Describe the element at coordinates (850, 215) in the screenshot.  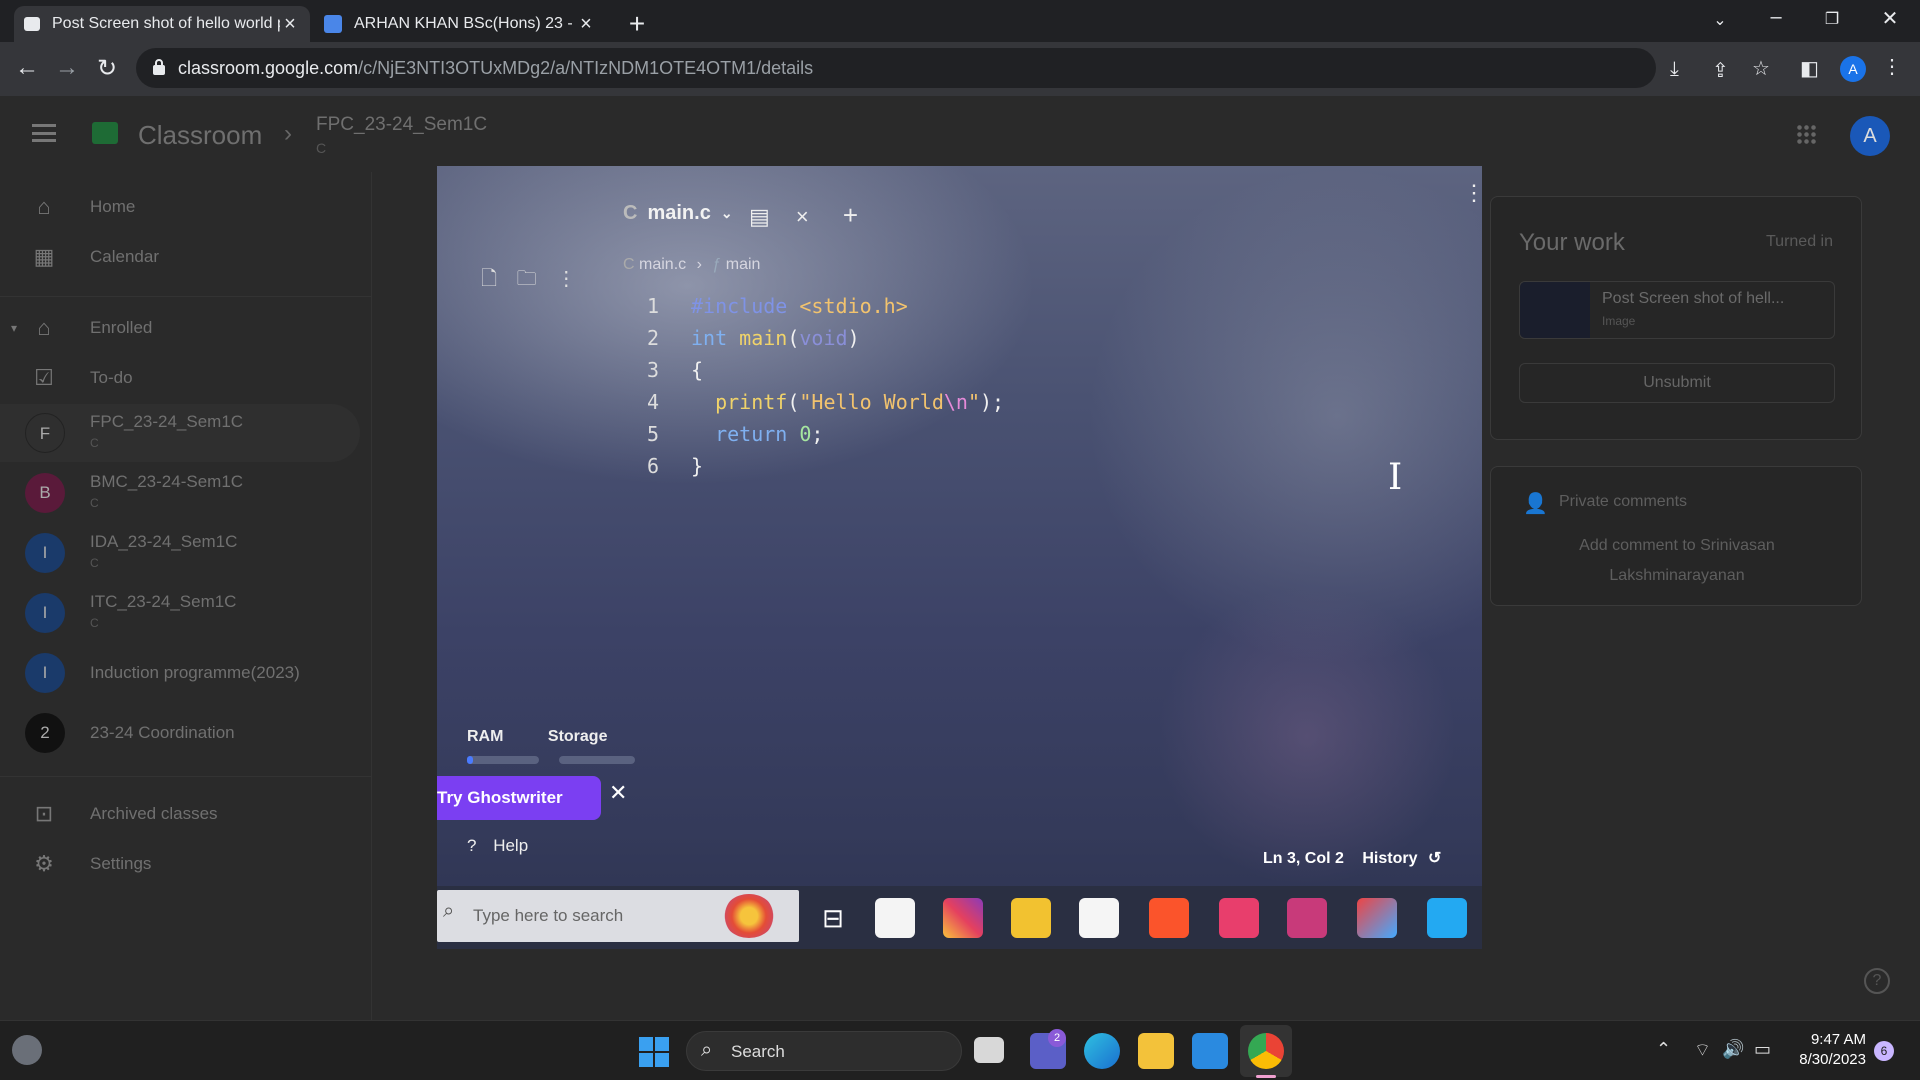
I see `add-icon: +` at that location.